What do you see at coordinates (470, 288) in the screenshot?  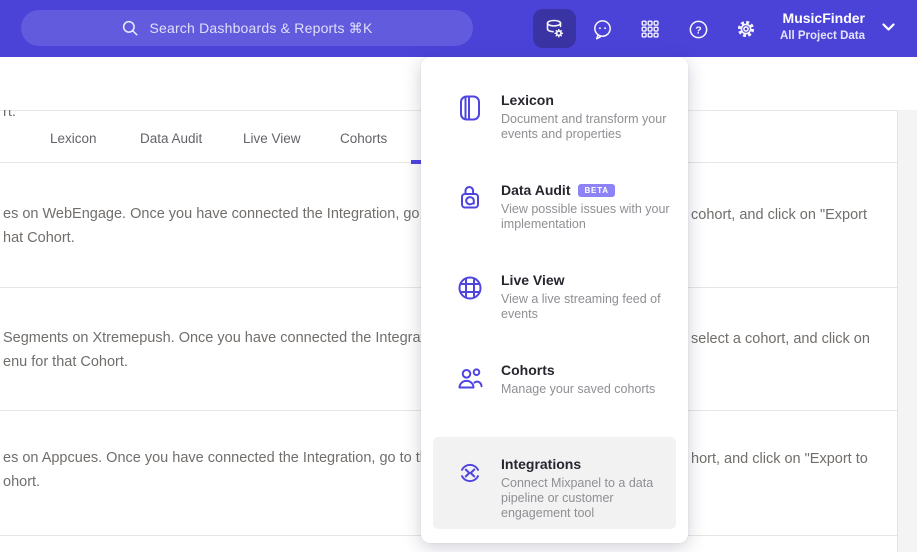 I see `globe-icon` at bounding box center [470, 288].